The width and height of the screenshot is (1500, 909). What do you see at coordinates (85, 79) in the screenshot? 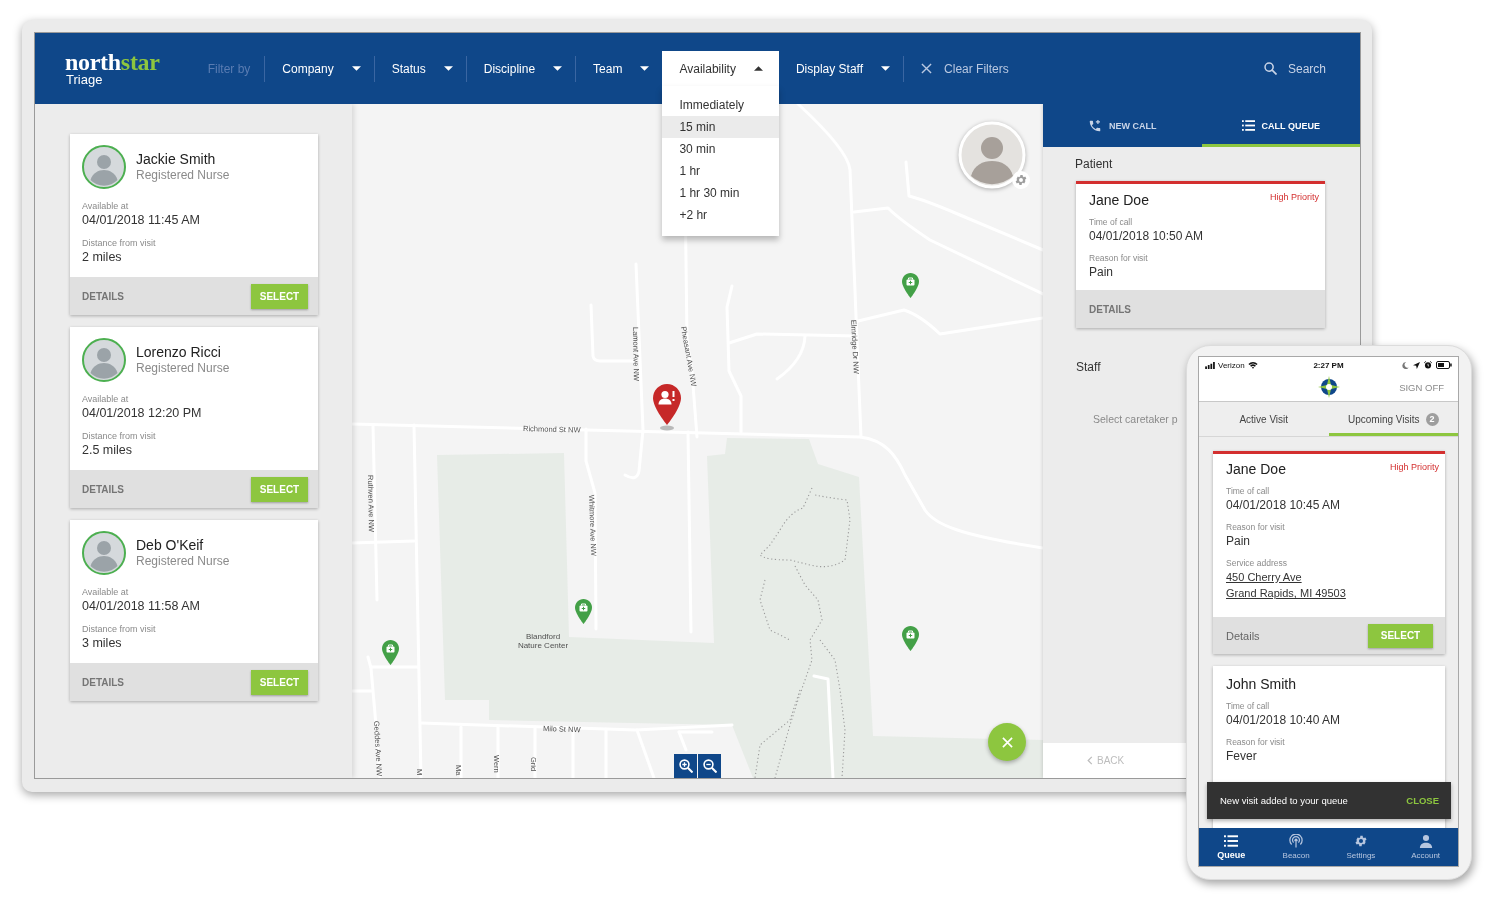
I see `product-name: Triage` at bounding box center [85, 79].